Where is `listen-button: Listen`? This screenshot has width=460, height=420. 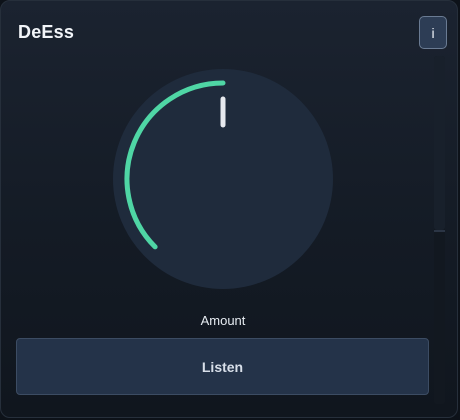 listen-button: Listen is located at coordinates (222, 366).